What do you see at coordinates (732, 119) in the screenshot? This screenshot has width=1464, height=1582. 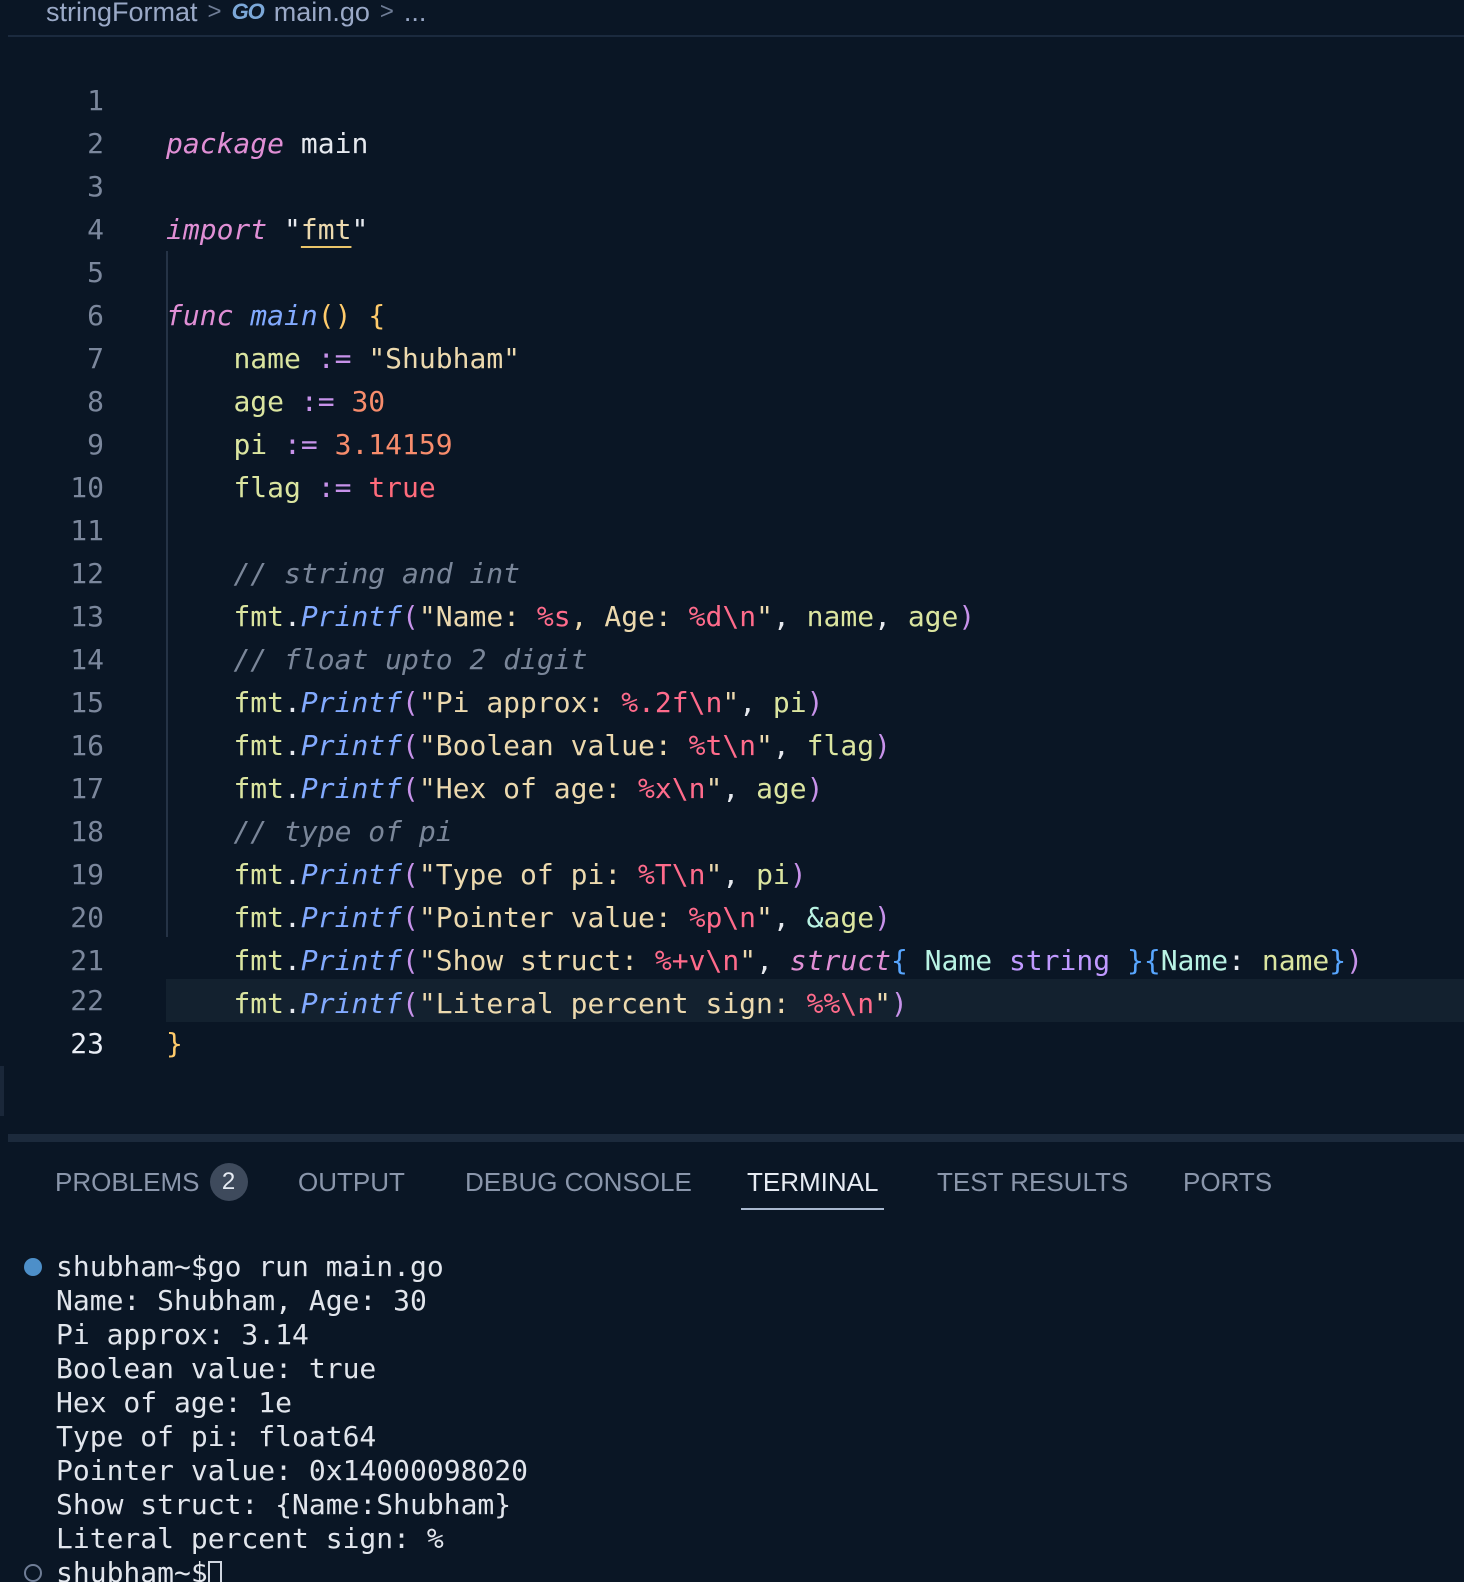 I see `code-line-2: 2` at bounding box center [732, 119].